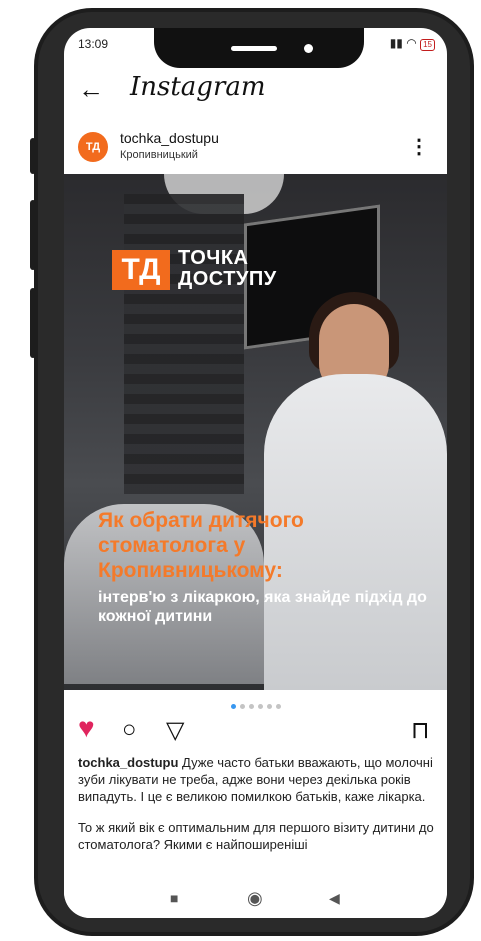  What do you see at coordinates (86, 728) in the screenshot?
I see `like-icon: ♥` at bounding box center [86, 728].